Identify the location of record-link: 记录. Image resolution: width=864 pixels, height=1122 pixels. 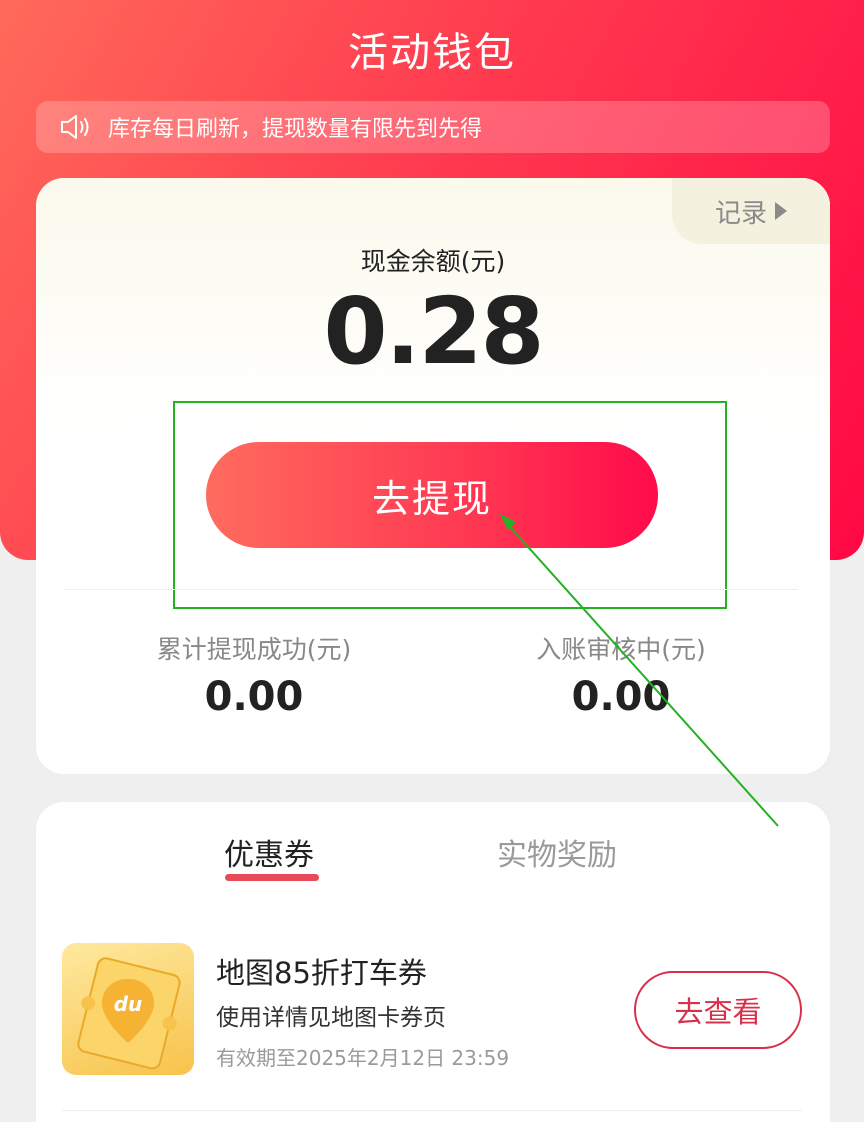
(751, 211).